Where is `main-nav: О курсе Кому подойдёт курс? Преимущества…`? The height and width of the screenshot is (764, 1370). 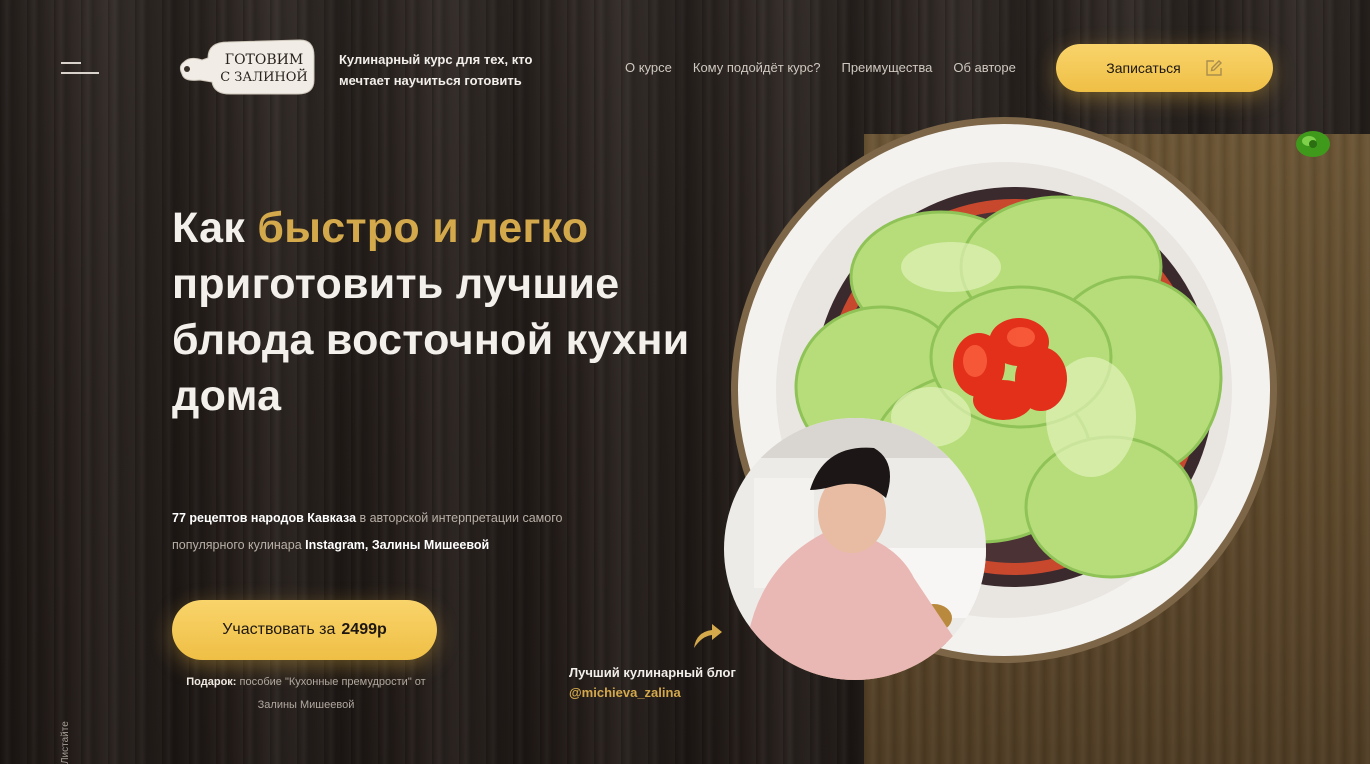 main-nav: О курсе Кому подойдёт курс? Преимущества… is located at coordinates (820, 67).